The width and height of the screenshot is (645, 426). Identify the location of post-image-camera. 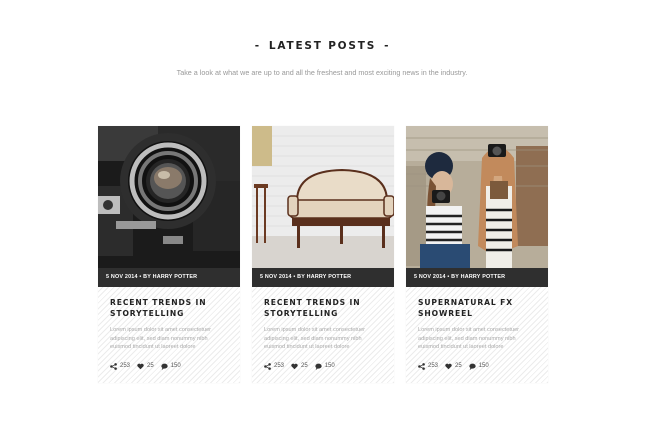
(169, 197).